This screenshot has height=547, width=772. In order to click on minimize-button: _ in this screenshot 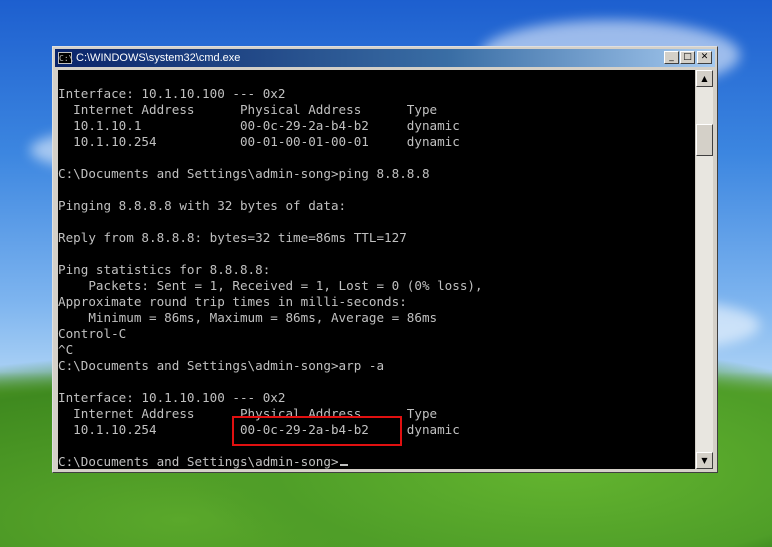, I will do `click(671, 57)`.